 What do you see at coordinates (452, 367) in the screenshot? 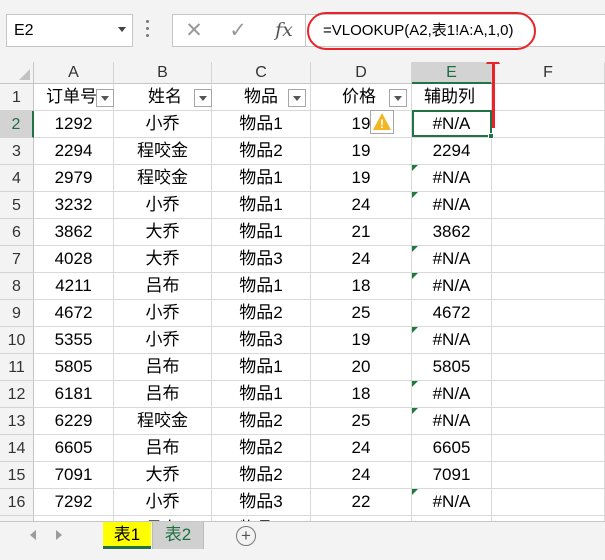
I see `table-cell: 5805` at bounding box center [452, 367].